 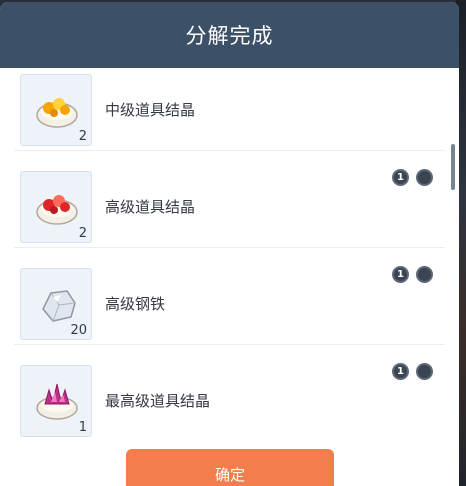 What do you see at coordinates (158, 401) in the screenshot?
I see `item-name: 最高级道具结晶` at bounding box center [158, 401].